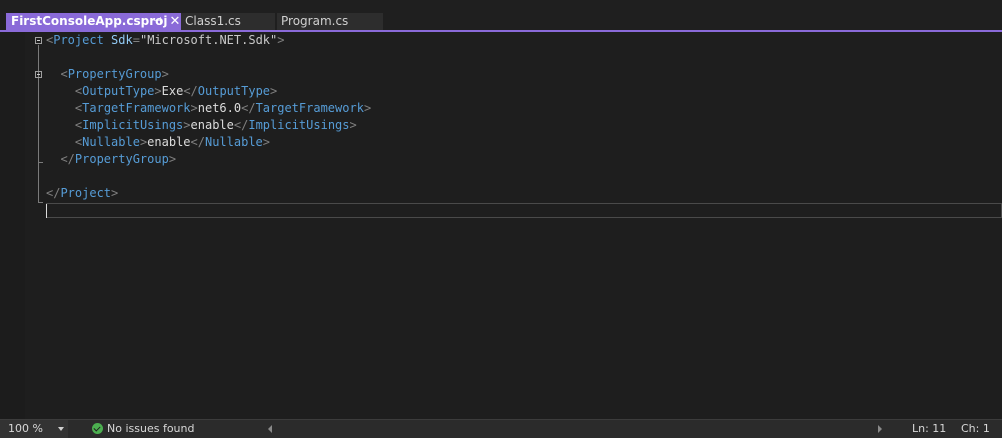  What do you see at coordinates (157, 21) in the screenshot?
I see `pin-icon: ⊣` at bounding box center [157, 21].